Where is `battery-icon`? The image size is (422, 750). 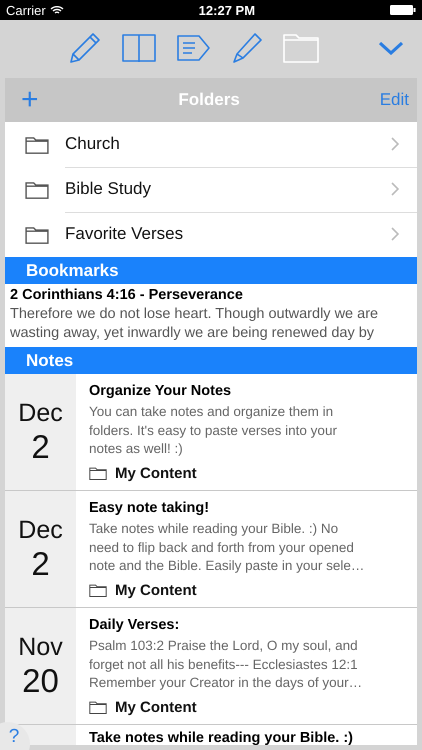
battery-icon is located at coordinates (403, 10).